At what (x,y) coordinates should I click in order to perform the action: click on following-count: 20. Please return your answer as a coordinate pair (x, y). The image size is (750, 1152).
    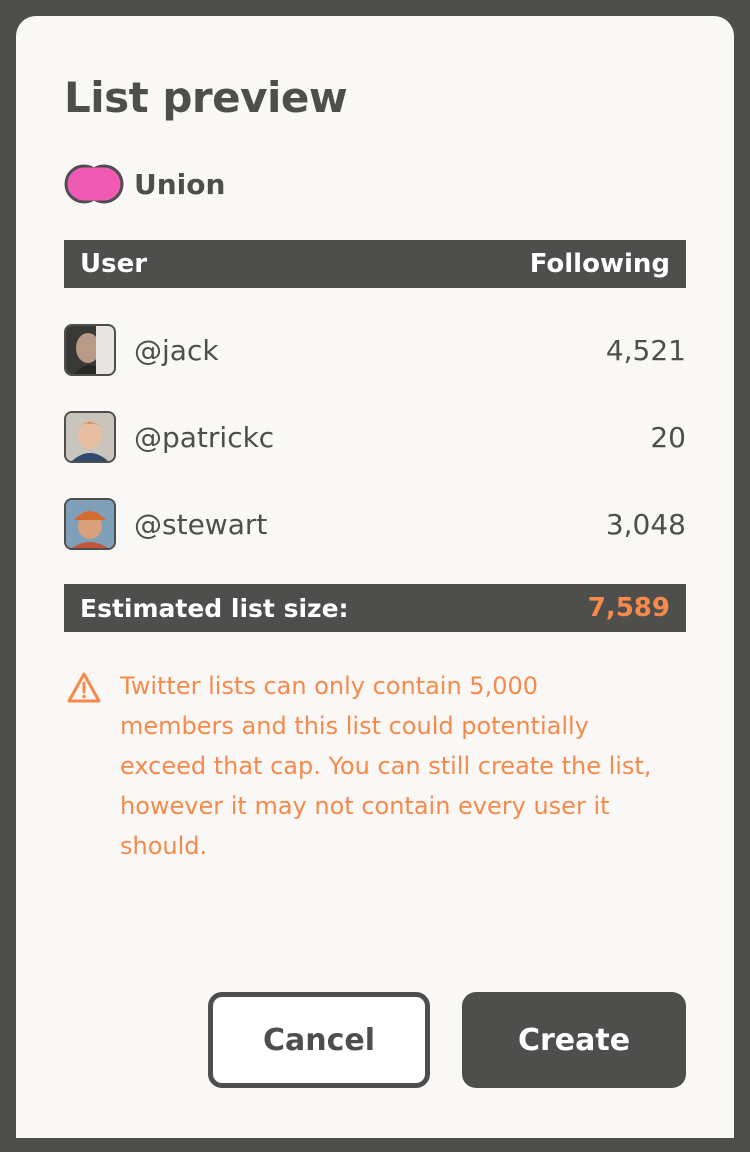
    Looking at the image, I should click on (668, 437).